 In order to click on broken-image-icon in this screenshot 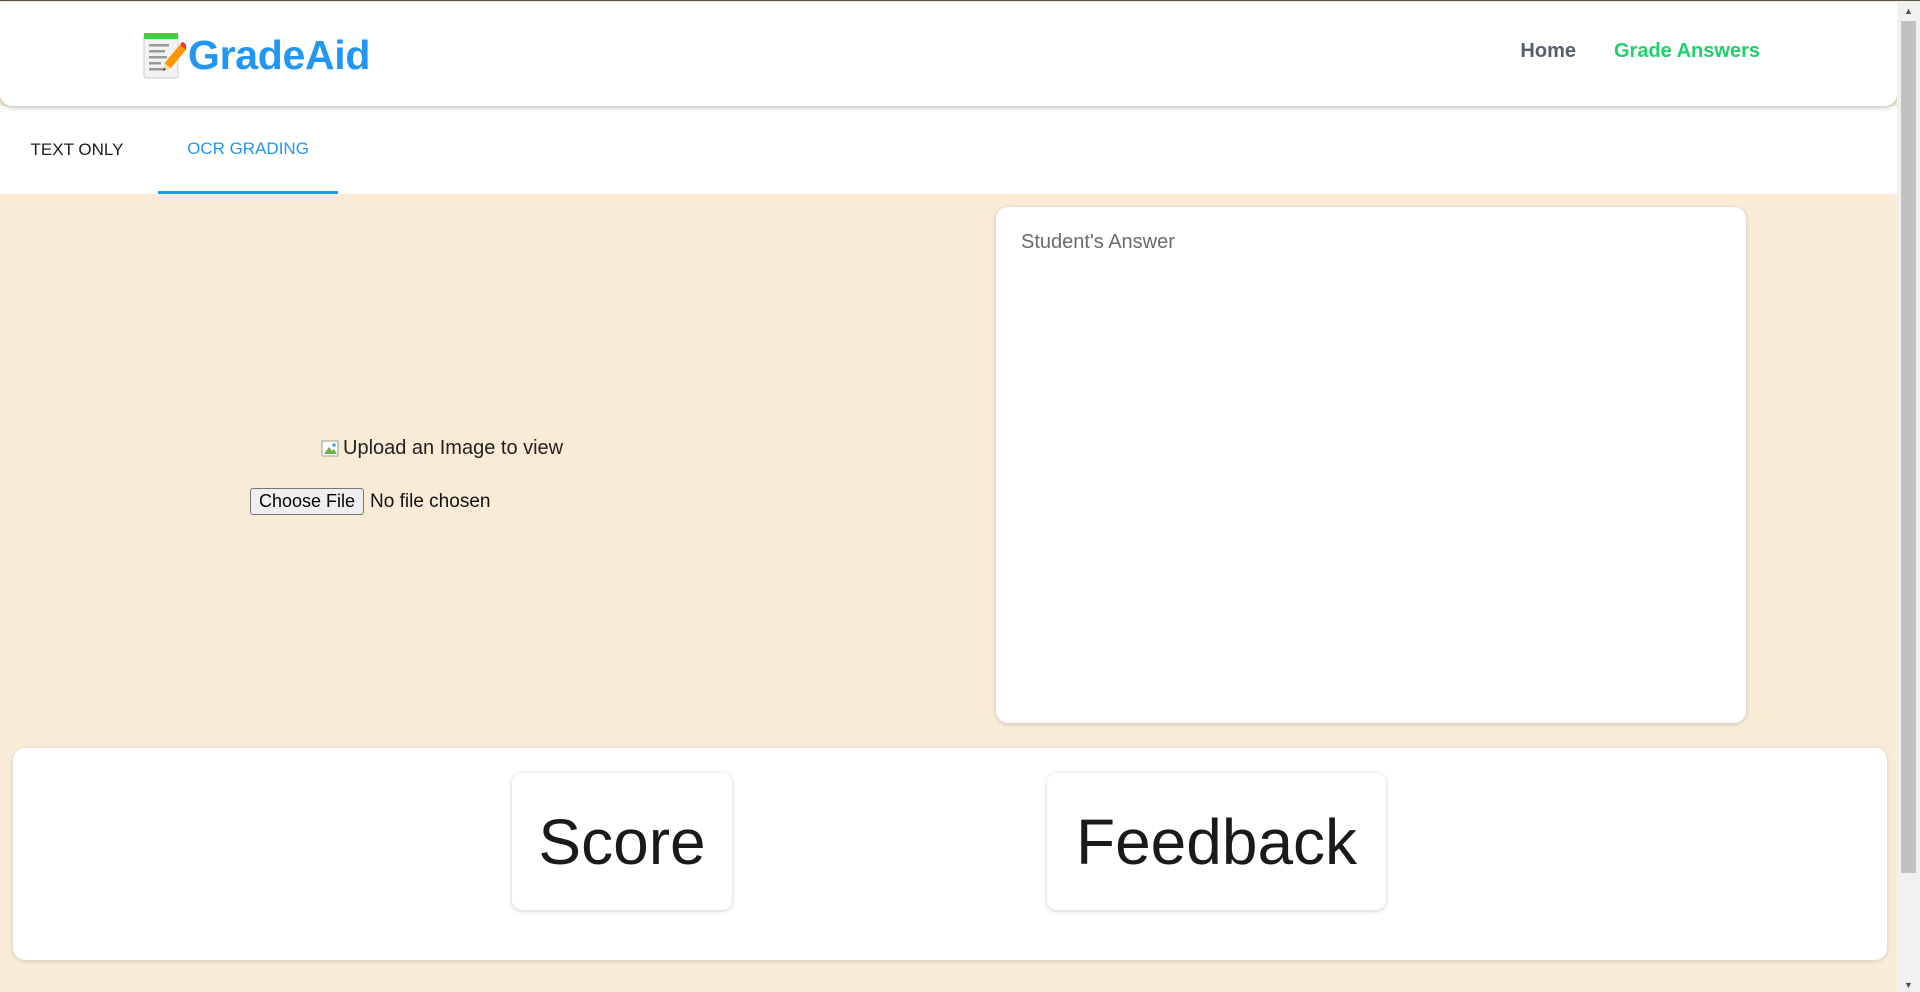, I will do `click(330, 448)`.